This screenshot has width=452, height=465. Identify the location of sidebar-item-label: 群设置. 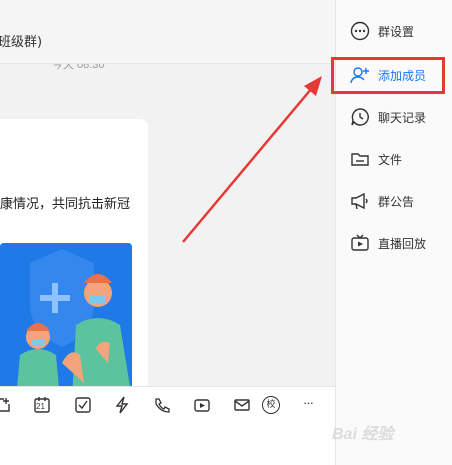
(396, 32).